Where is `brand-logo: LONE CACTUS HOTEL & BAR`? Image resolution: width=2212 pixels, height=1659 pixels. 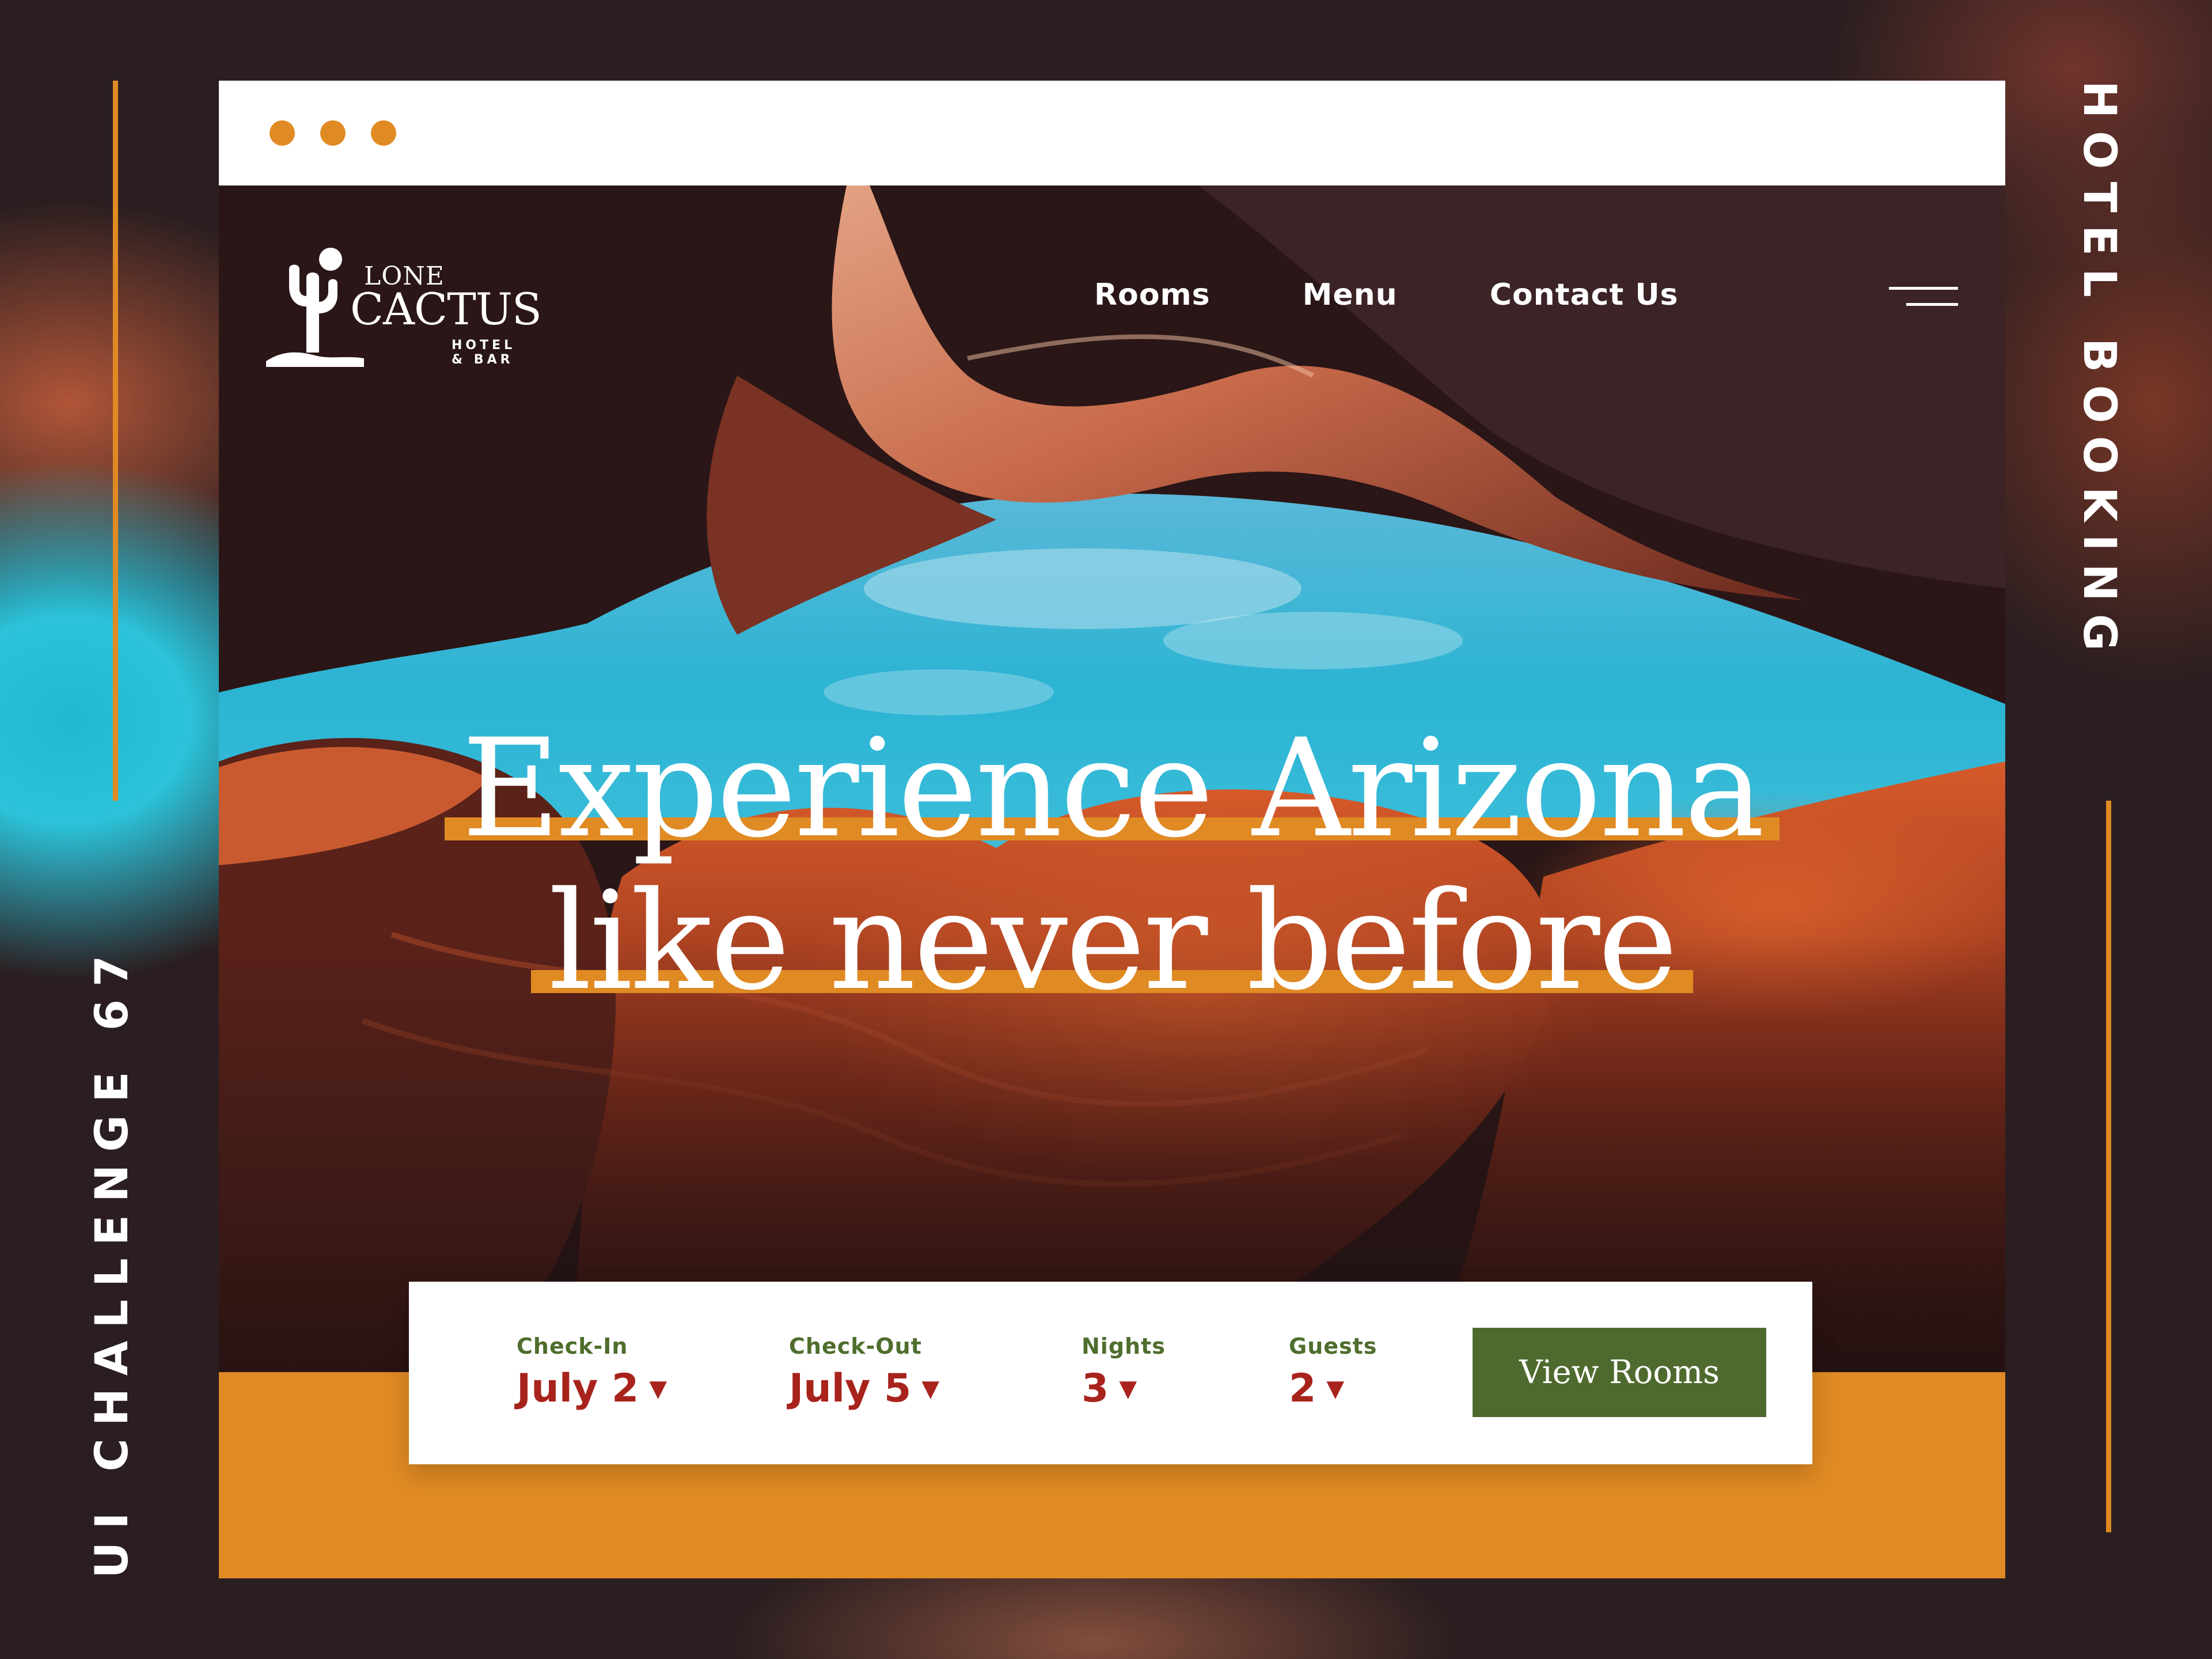
brand-logo: LONE CACTUS HOTEL & BAR is located at coordinates (404, 303).